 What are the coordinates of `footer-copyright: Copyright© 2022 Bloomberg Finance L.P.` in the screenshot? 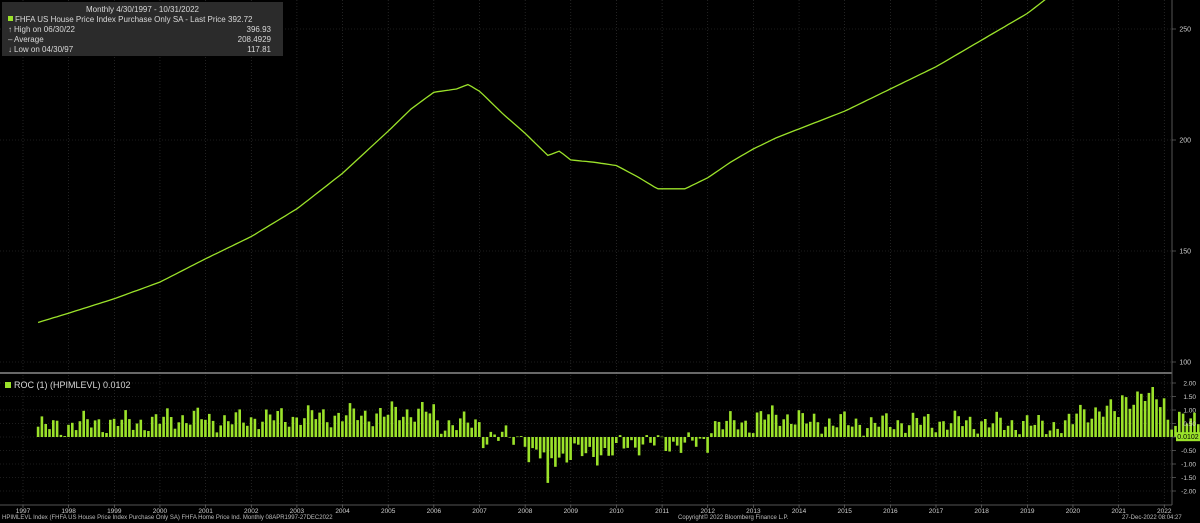 It's located at (733, 518).